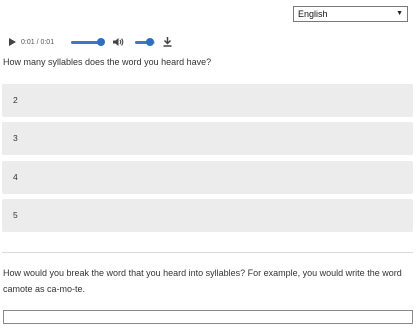  Describe the element at coordinates (207, 177) in the screenshot. I see `option-4: 4` at that location.